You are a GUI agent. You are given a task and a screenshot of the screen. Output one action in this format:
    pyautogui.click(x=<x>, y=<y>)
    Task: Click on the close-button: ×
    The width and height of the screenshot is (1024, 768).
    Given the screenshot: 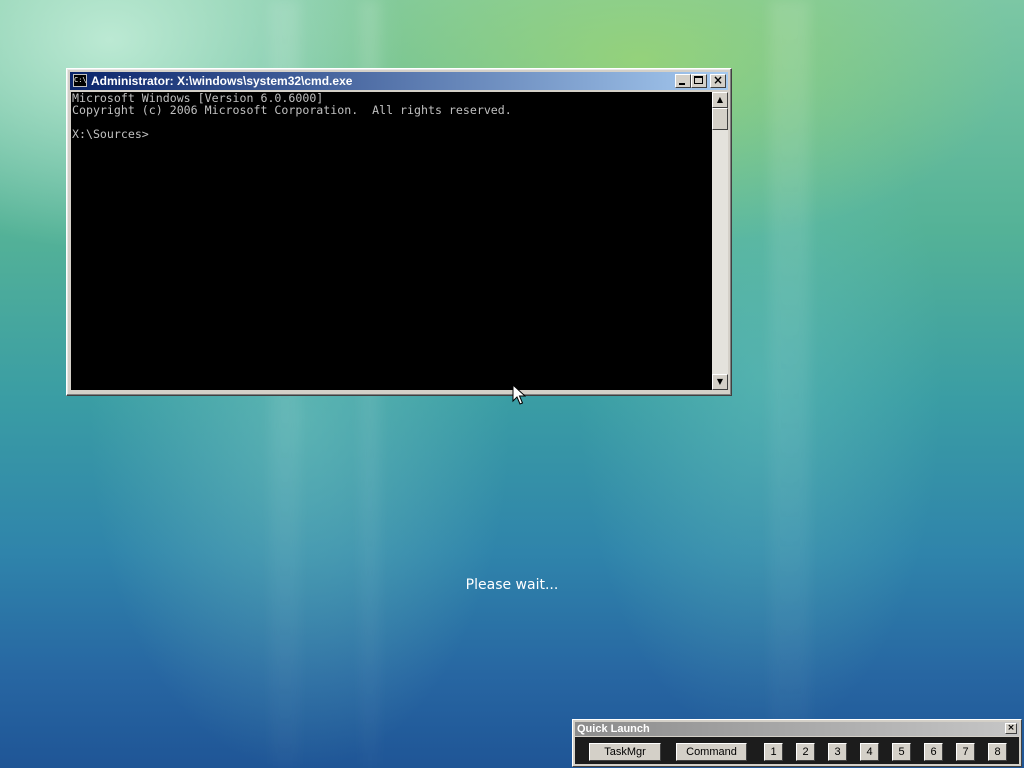 What is the action you would take?
    pyautogui.click(x=718, y=80)
    